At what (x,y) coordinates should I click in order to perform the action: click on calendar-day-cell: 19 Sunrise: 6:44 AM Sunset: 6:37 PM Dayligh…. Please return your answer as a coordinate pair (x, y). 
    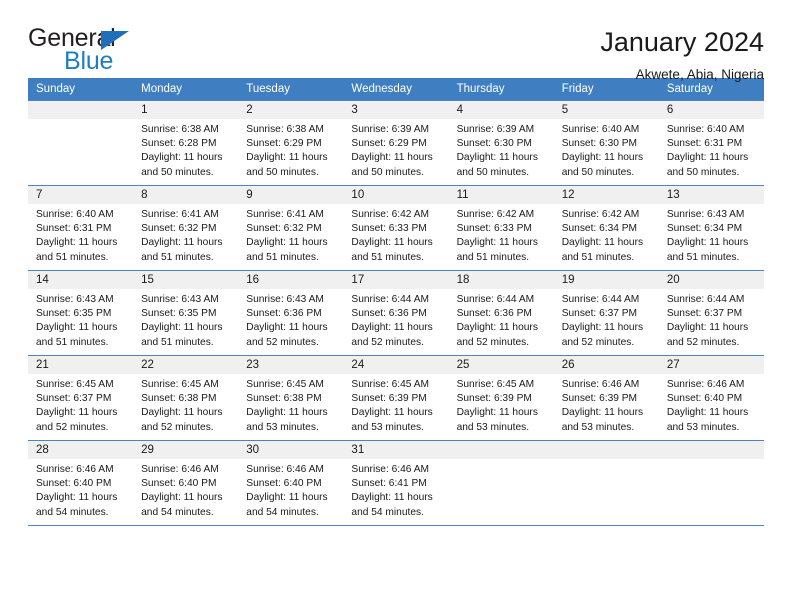
    Looking at the image, I should click on (606, 312).